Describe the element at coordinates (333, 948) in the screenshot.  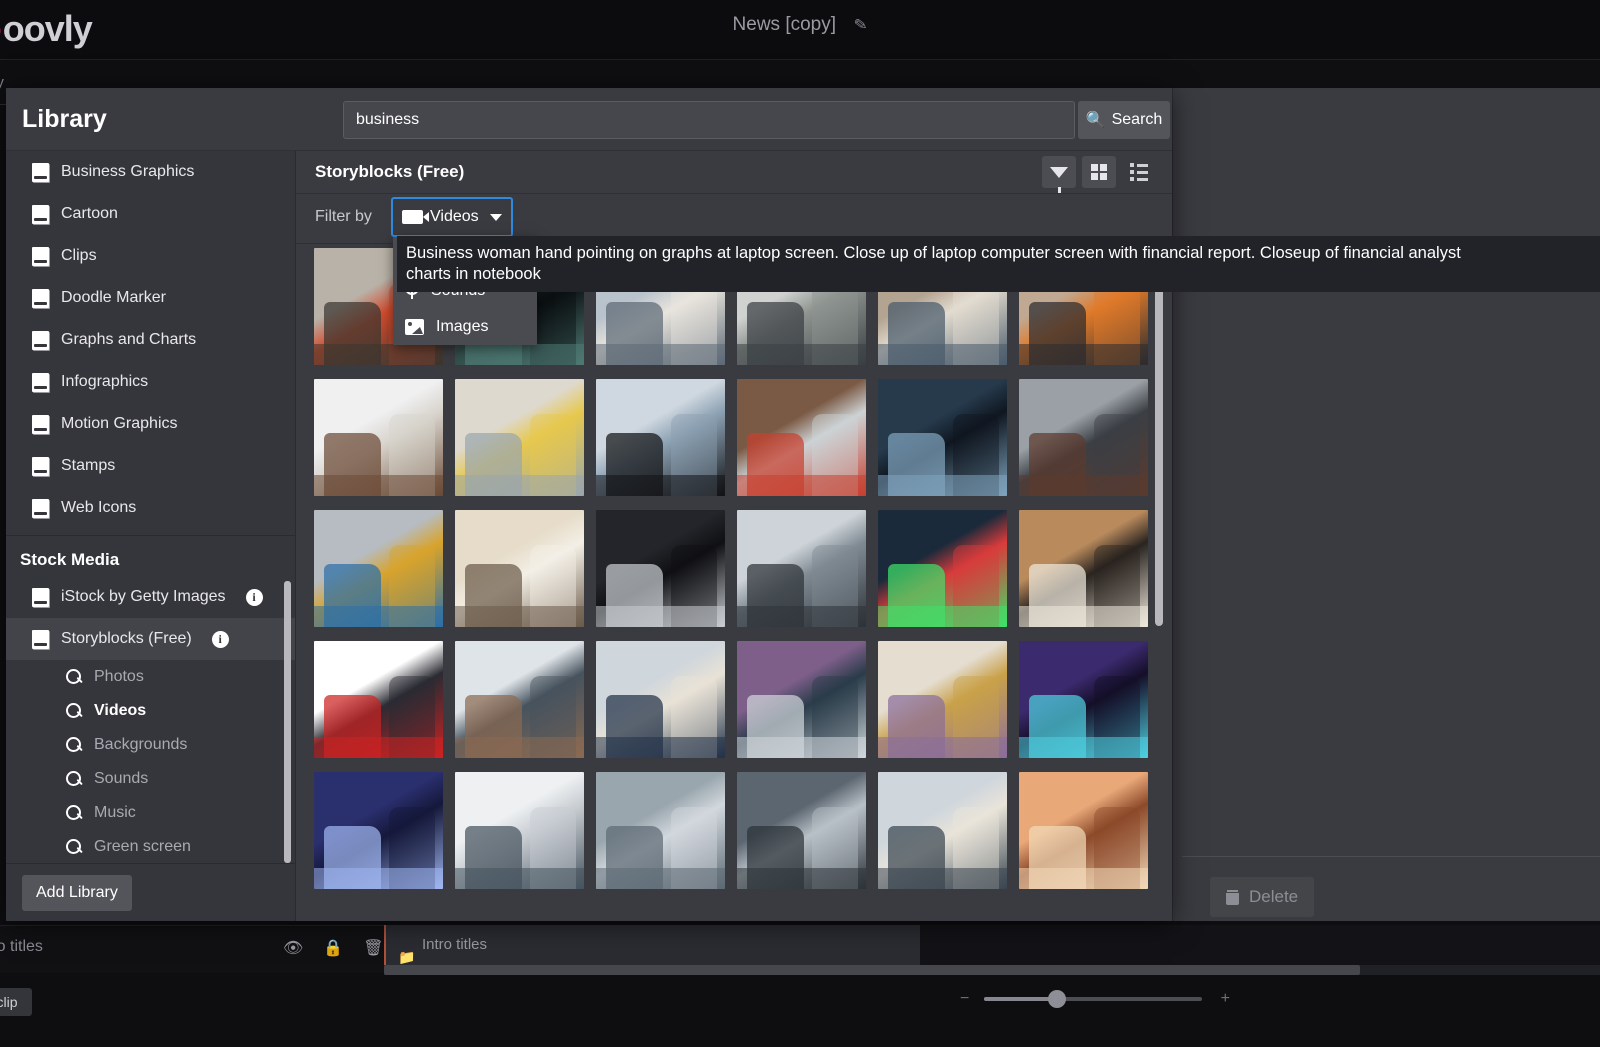
I see `lock-icon: 🔒` at that location.